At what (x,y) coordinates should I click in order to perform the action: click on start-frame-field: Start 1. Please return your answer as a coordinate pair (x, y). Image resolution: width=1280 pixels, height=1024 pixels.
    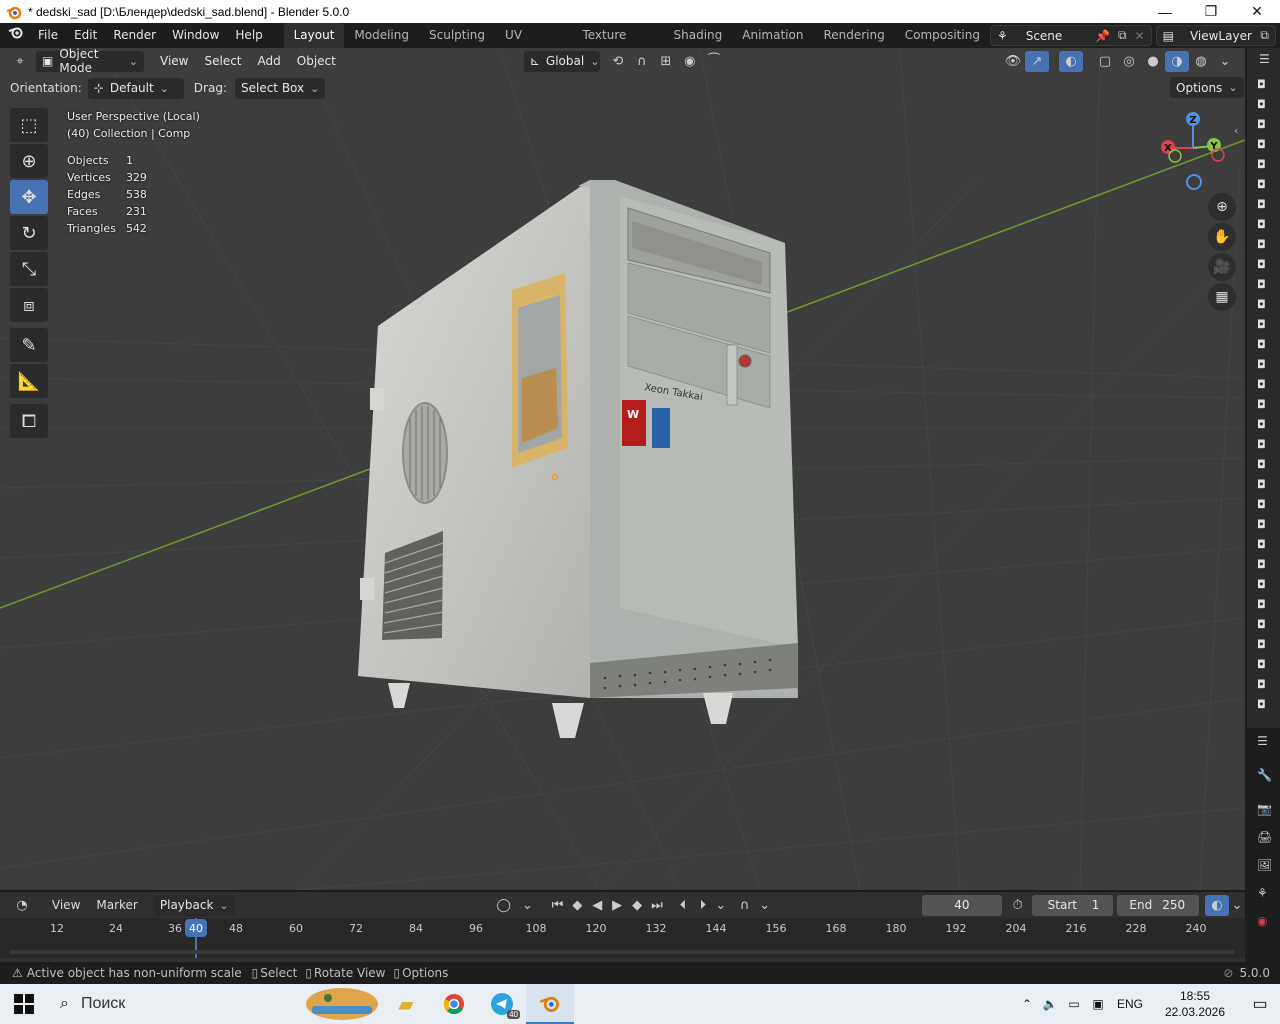
    Looking at the image, I should click on (1072, 905).